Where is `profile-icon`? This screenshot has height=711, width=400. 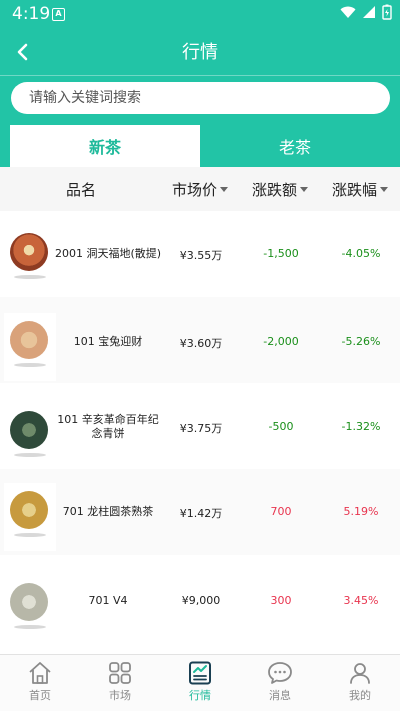
profile-icon is located at coordinates (360, 673).